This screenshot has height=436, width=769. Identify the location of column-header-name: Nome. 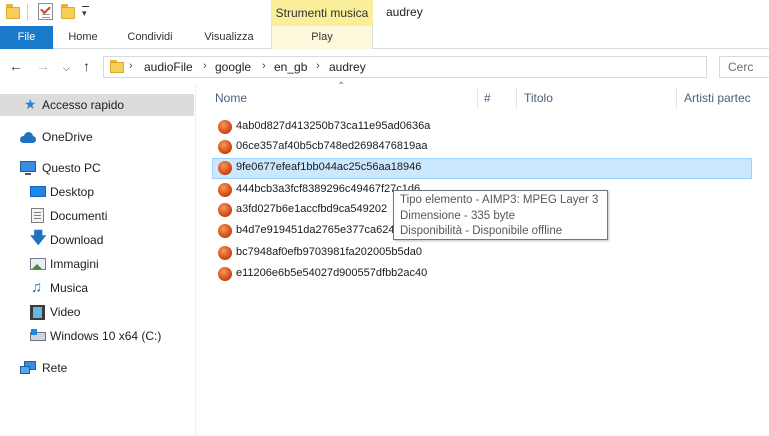
(231, 98).